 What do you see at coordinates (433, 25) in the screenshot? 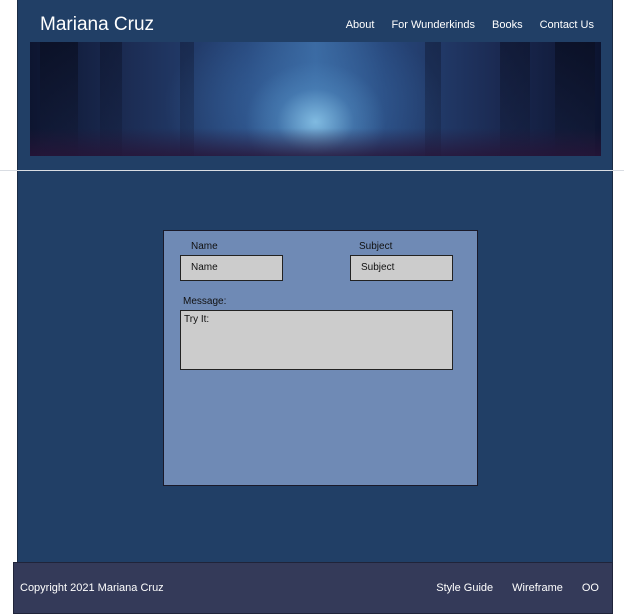
I see `nav-for-wunderkinds: For Wunderkinds` at bounding box center [433, 25].